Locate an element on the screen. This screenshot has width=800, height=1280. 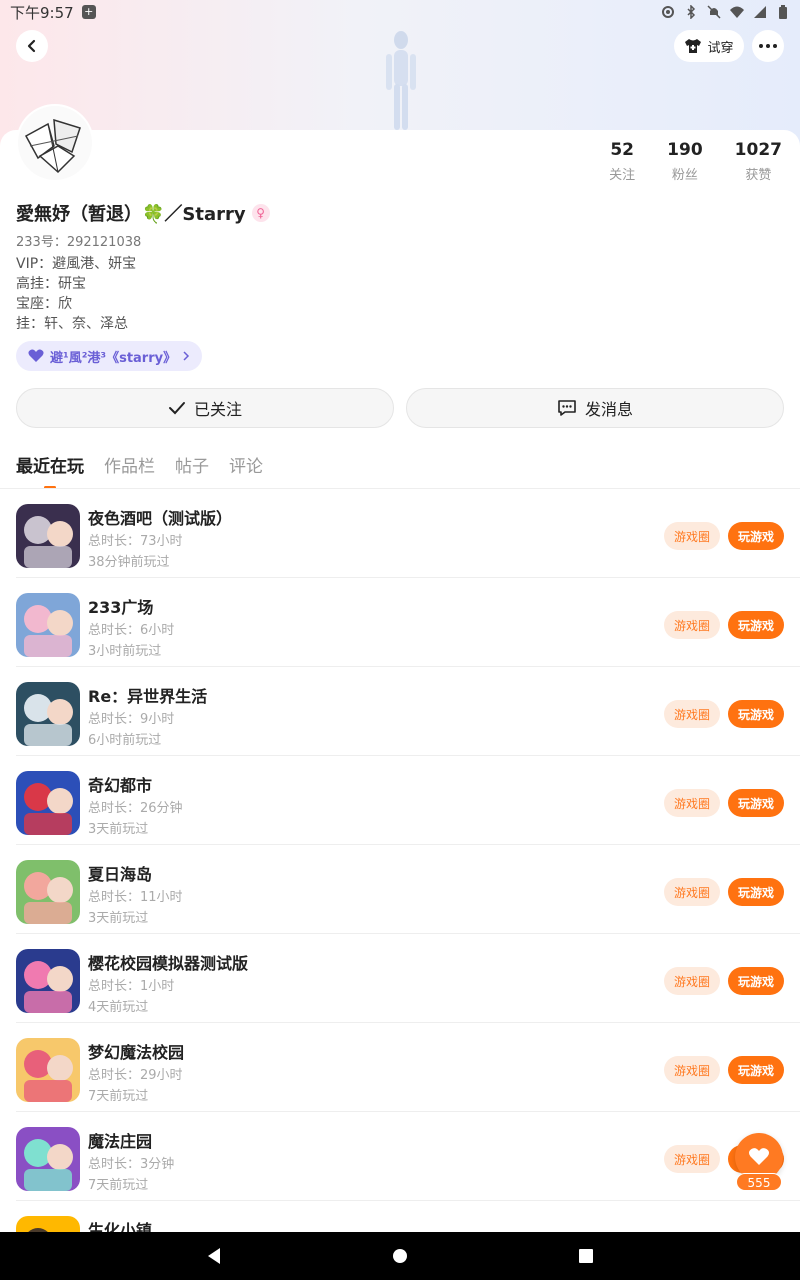
tab-works: 作品栏 is located at coordinates (129, 470).